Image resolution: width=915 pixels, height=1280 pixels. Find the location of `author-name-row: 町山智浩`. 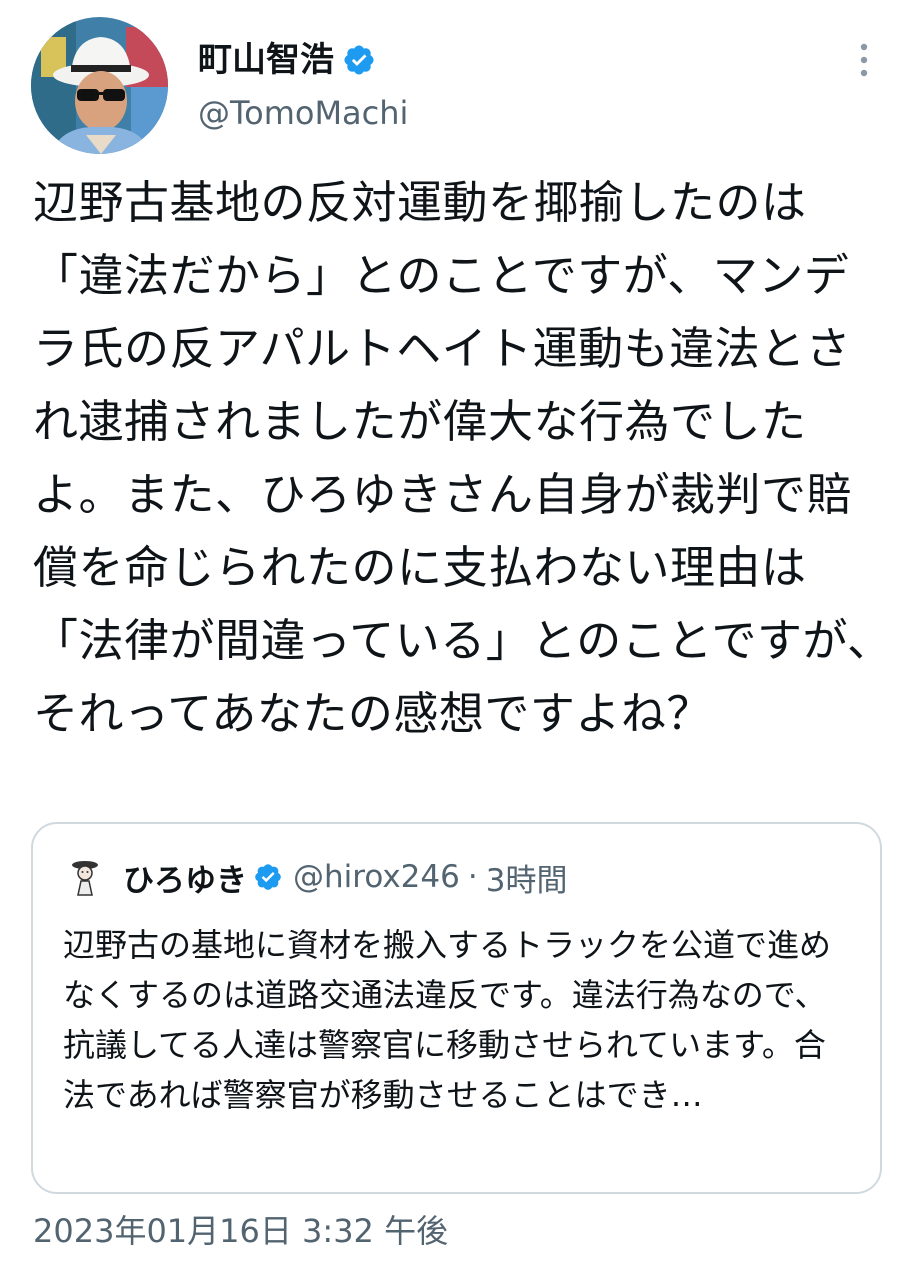

author-name-row: 町山智浩 is located at coordinates (287, 60).